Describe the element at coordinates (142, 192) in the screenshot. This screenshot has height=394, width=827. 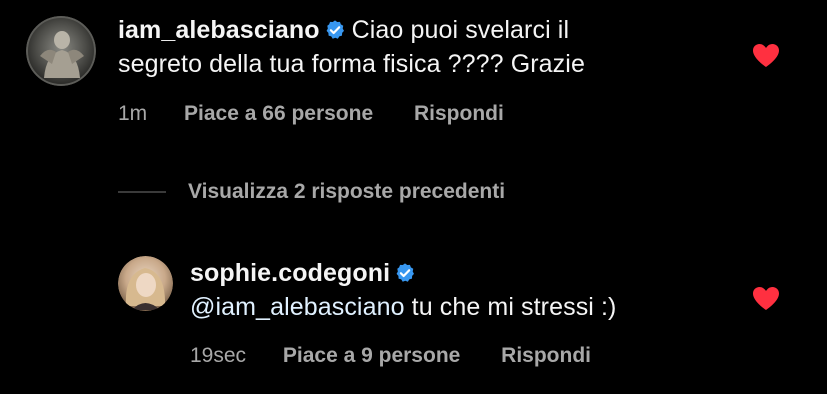
I see `replies-divider-line` at that location.